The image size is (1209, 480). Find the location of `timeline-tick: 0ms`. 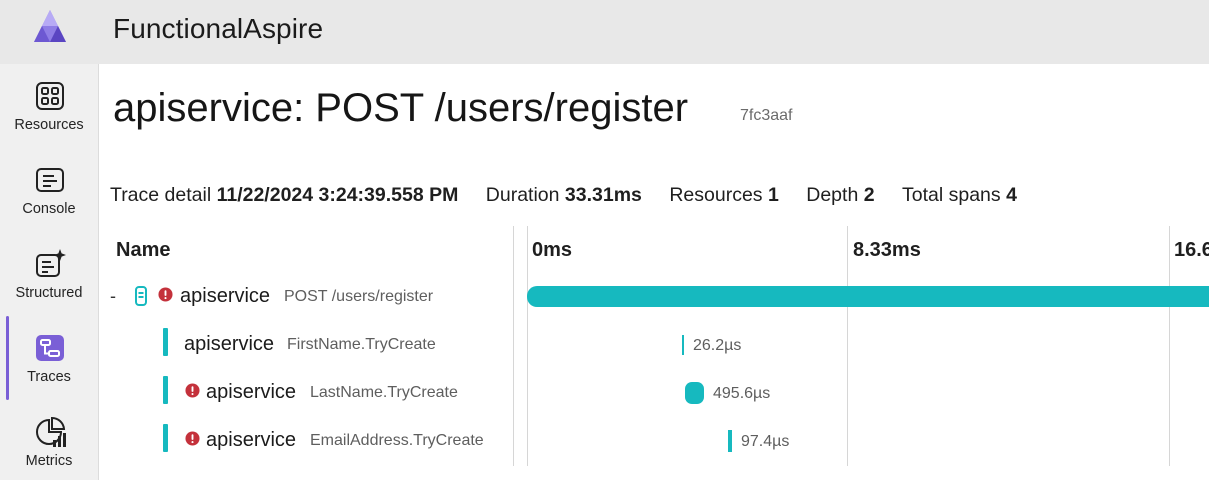

timeline-tick: 0ms is located at coordinates (552, 250).